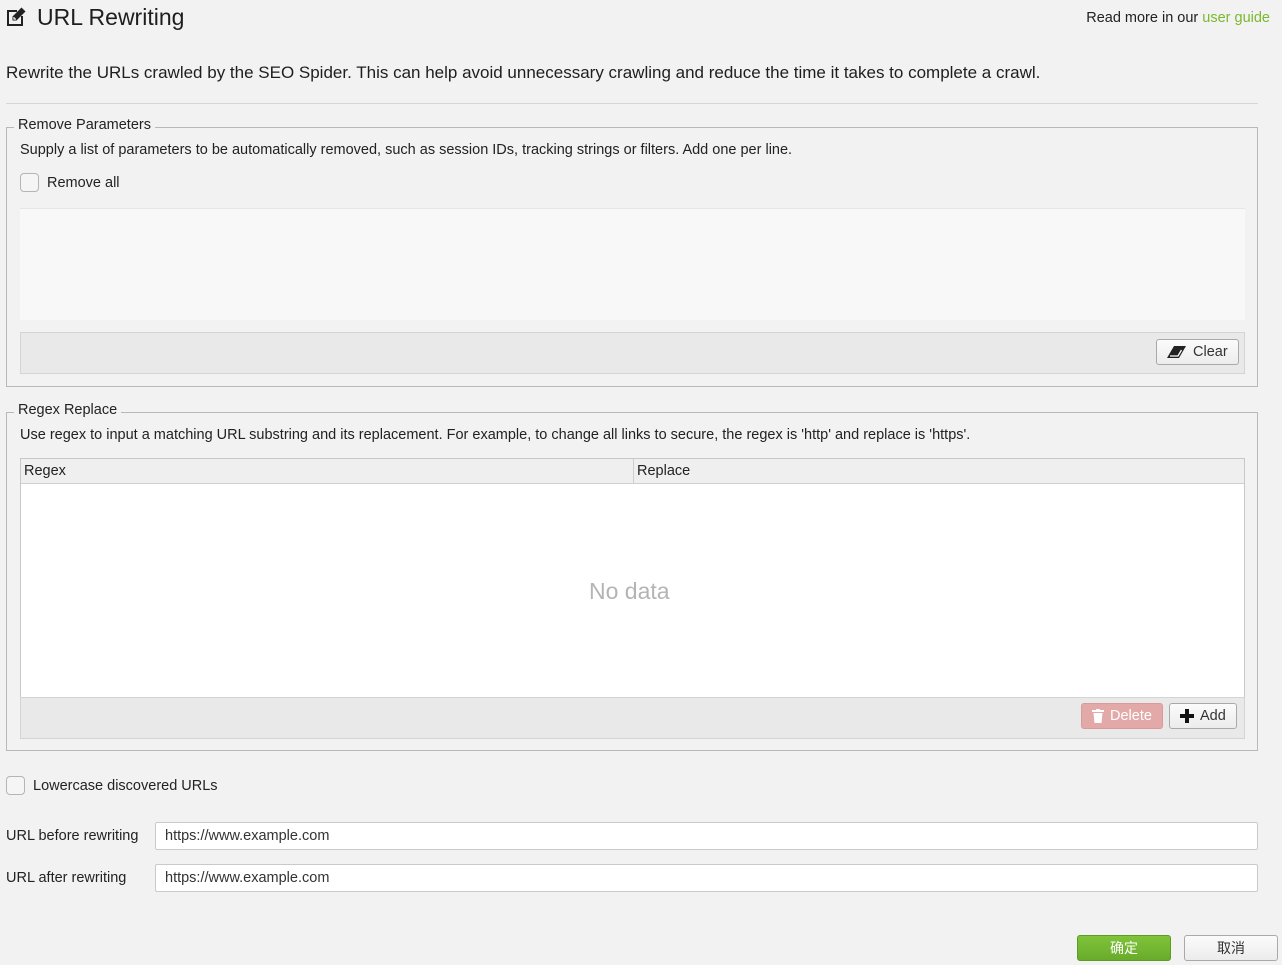  I want to click on remove-parameters-legend: Remove Parameters, so click(84, 125).